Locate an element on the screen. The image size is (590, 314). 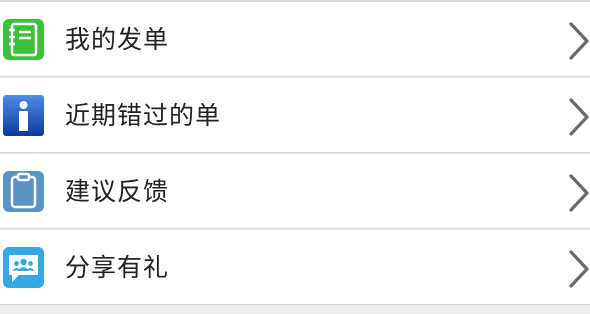
bottom-background is located at coordinates (295, 310).